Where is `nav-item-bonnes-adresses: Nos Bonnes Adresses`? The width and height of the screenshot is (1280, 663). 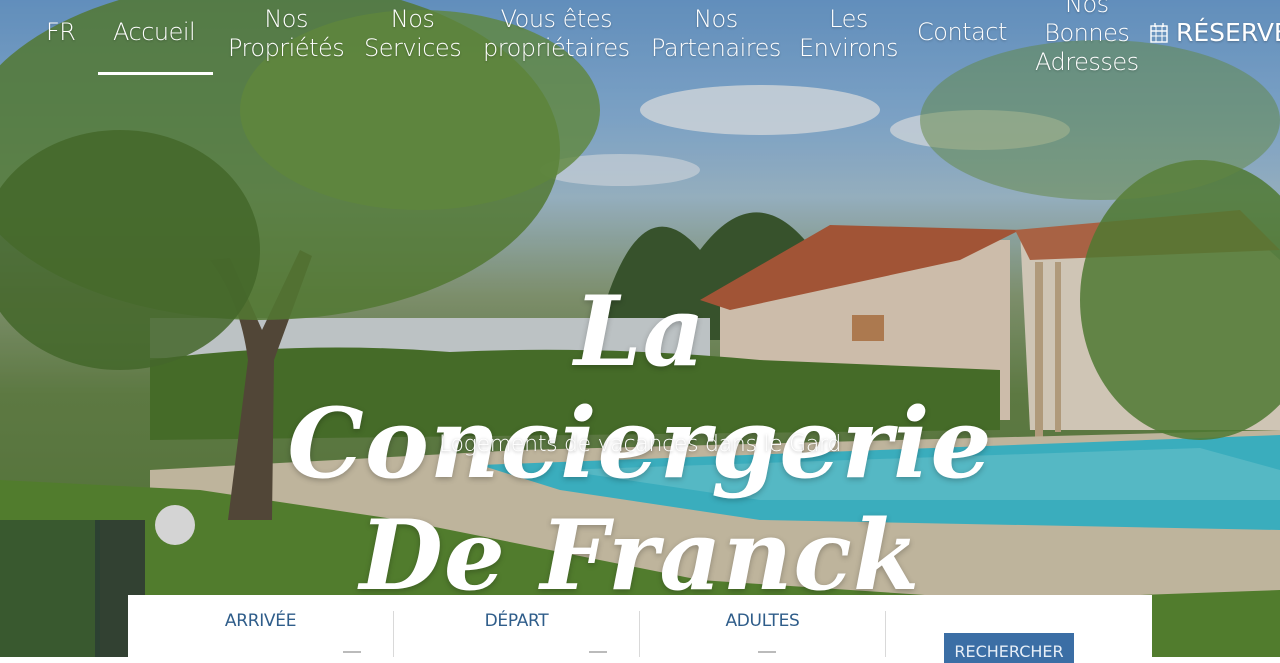 nav-item-bonnes-adresses: Nos Bonnes Adresses is located at coordinates (1087, 38).